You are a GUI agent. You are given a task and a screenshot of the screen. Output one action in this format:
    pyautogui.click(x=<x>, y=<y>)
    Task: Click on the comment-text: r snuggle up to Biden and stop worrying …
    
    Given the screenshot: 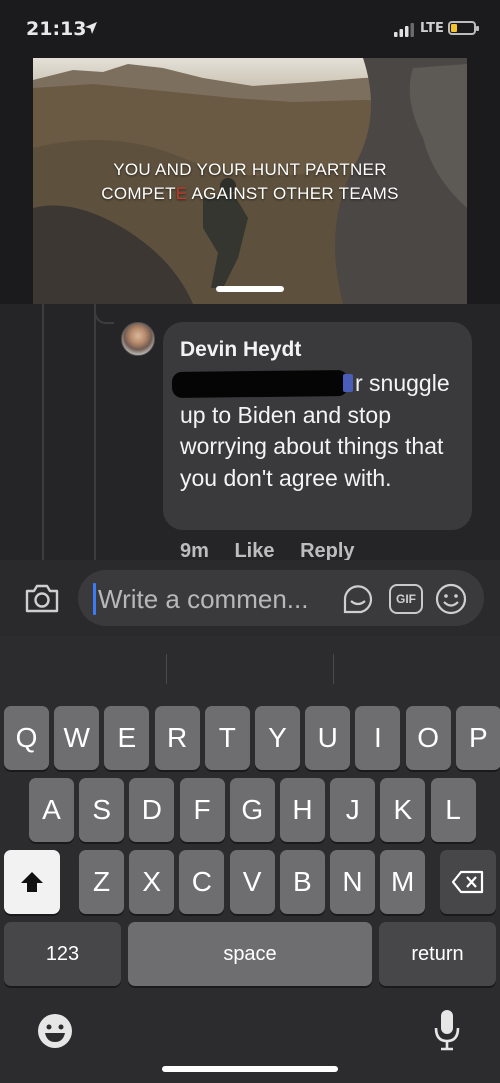 What is the action you would take?
    pyautogui.click(x=315, y=430)
    